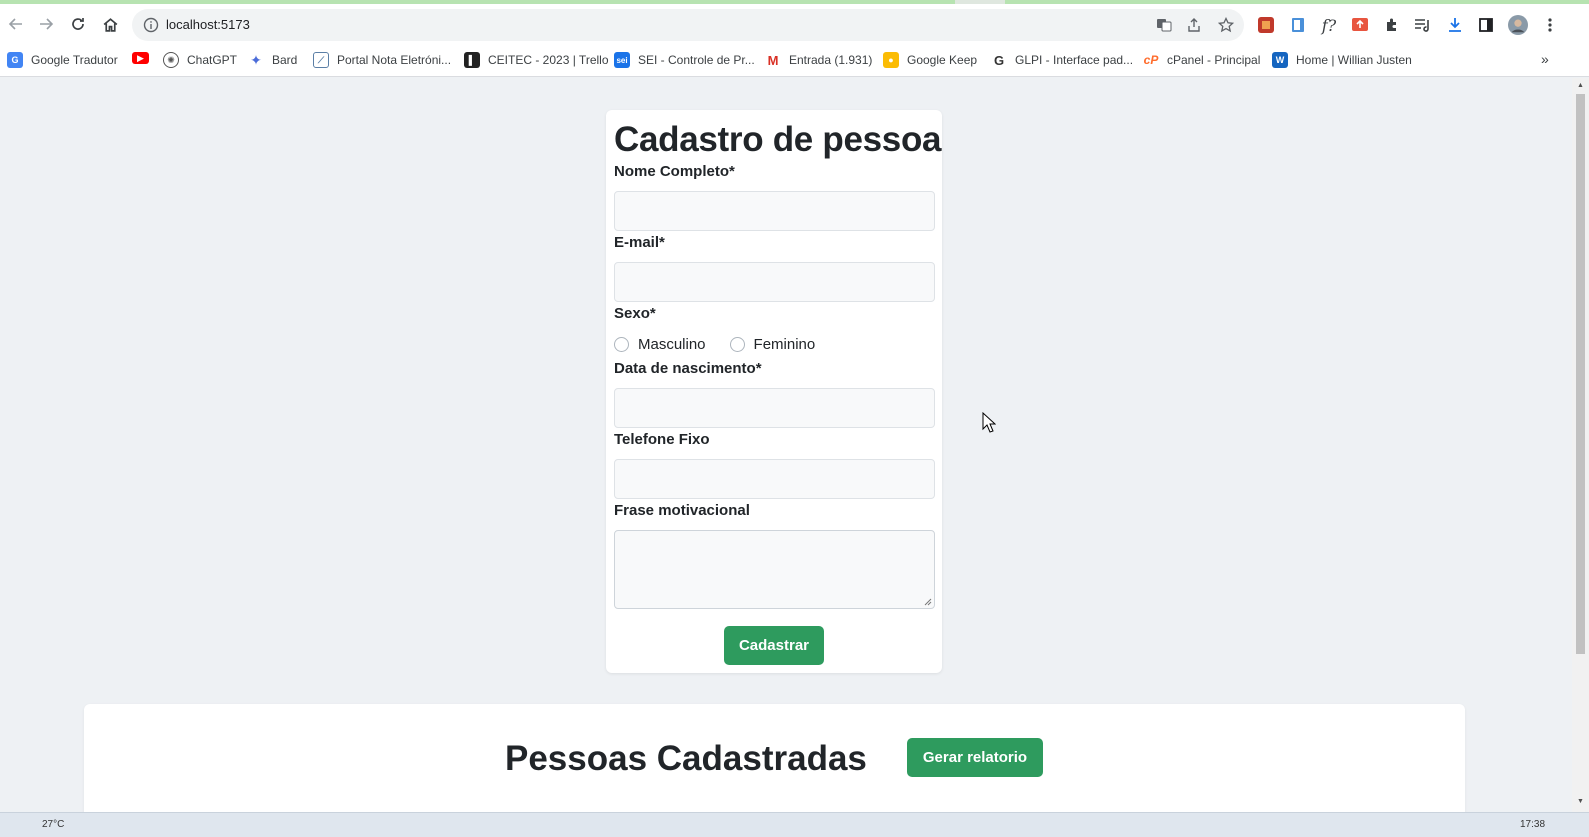 This screenshot has width=1589, height=837. Describe the element at coordinates (256, 59) in the screenshot. I see `bard-icon: ✦` at that location.